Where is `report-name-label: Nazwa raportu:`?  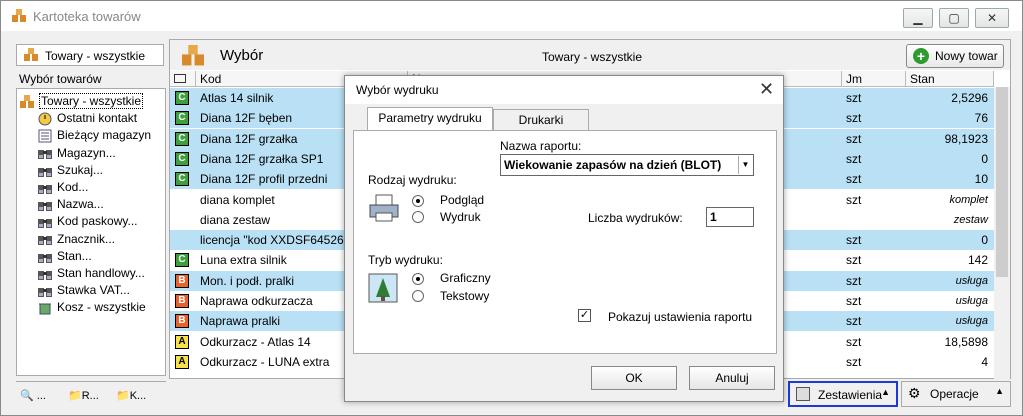
report-name-label: Nazwa raportu: is located at coordinates (541, 146).